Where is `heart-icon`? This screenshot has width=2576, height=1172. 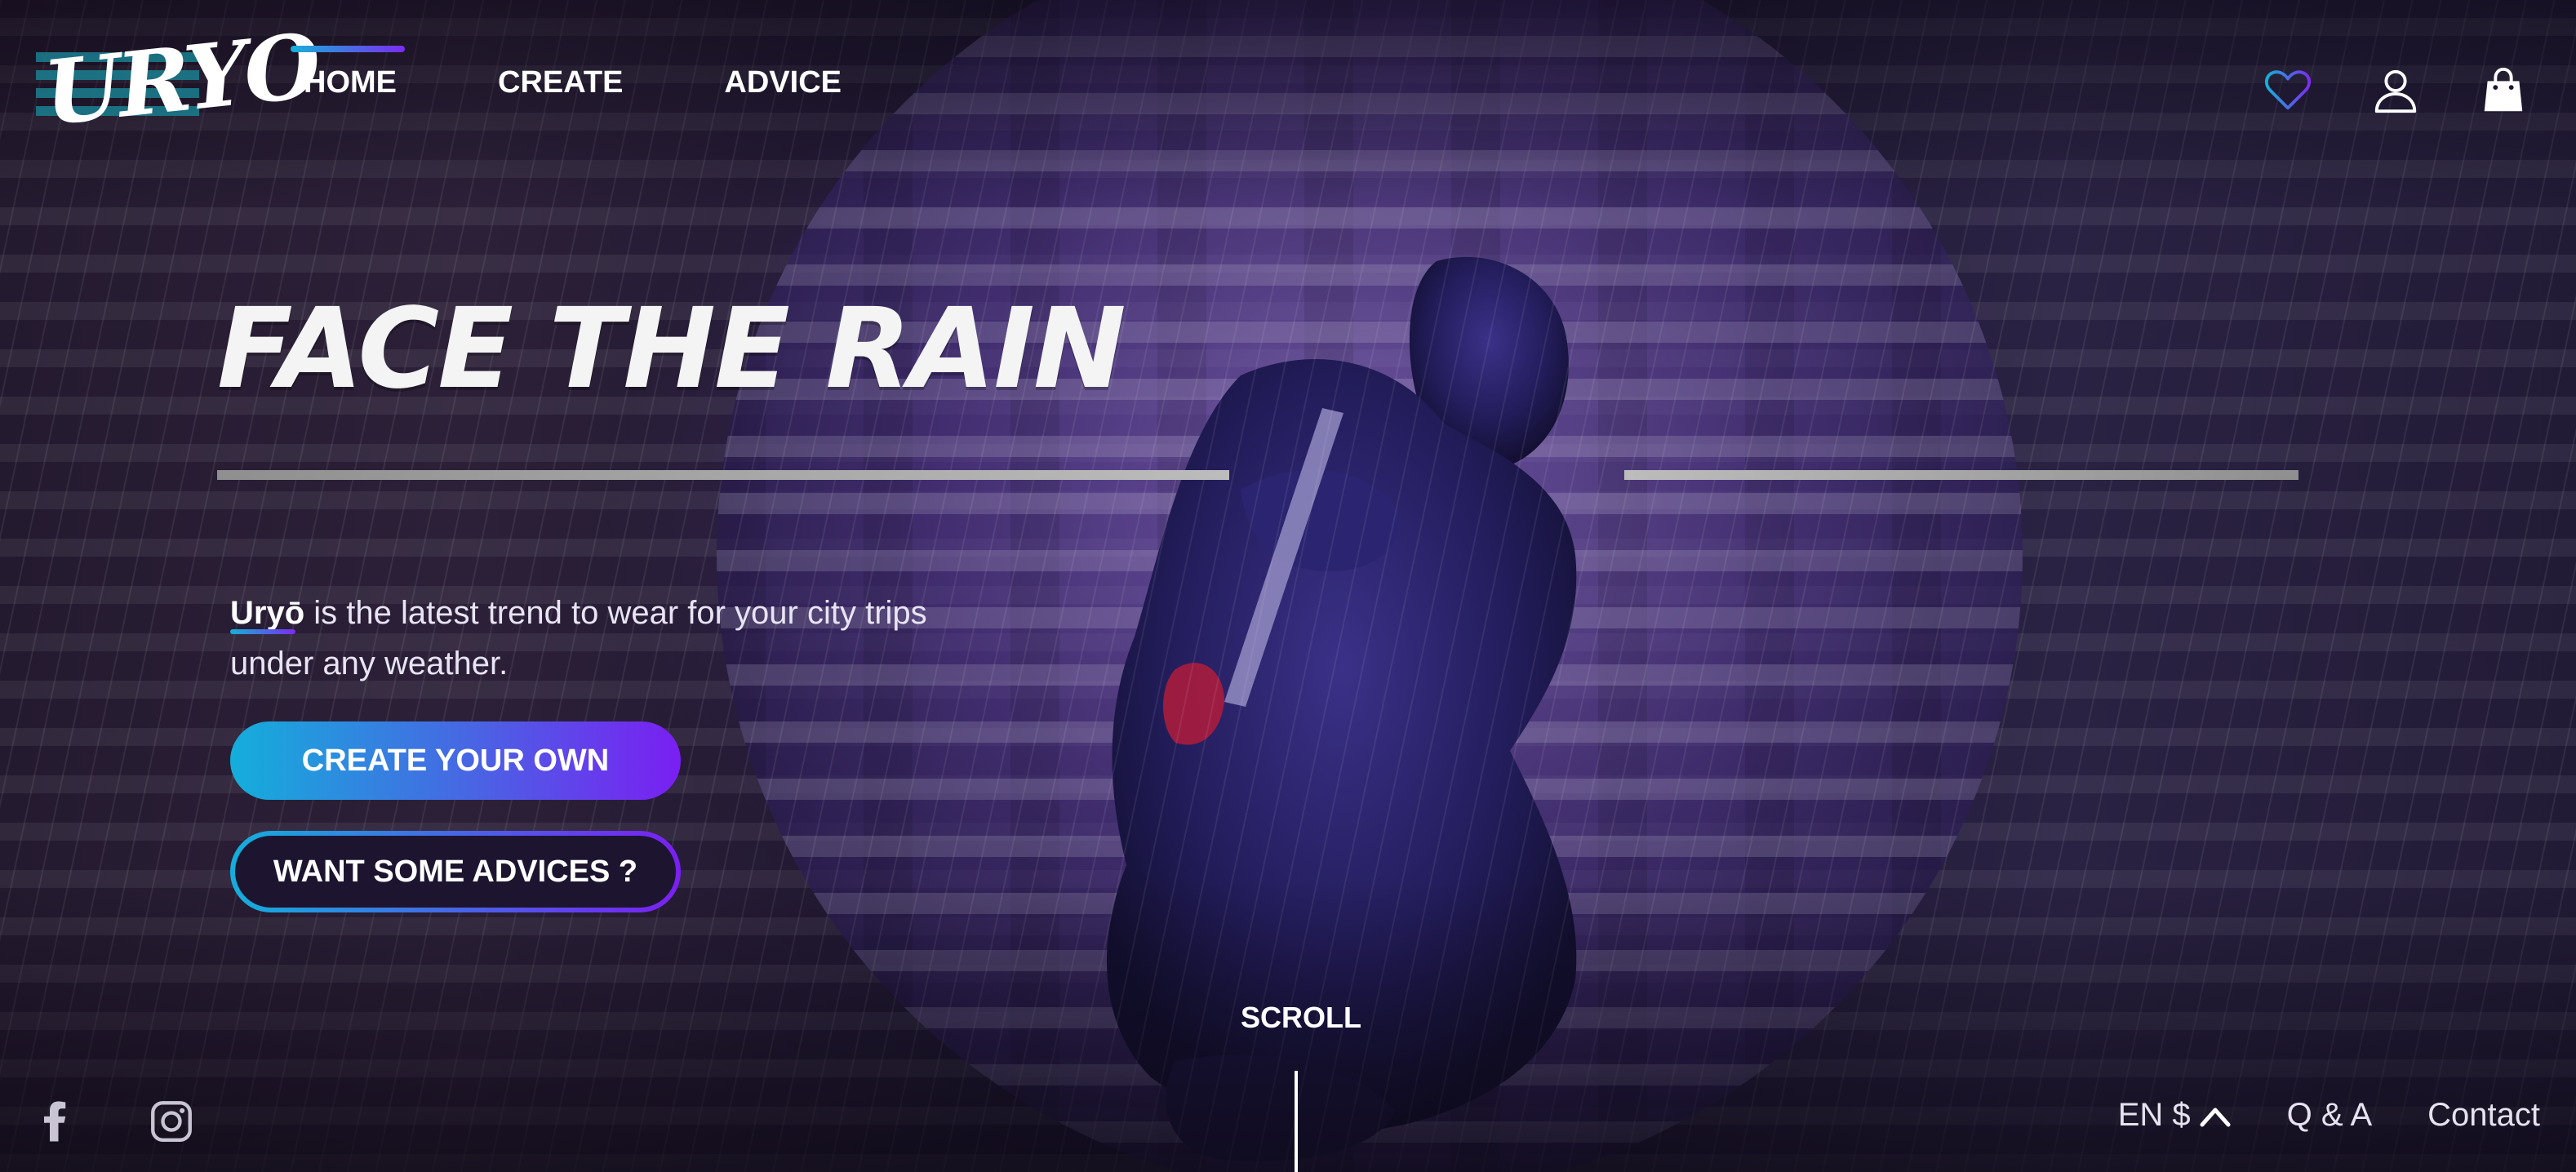 heart-icon is located at coordinates (2288, 90).